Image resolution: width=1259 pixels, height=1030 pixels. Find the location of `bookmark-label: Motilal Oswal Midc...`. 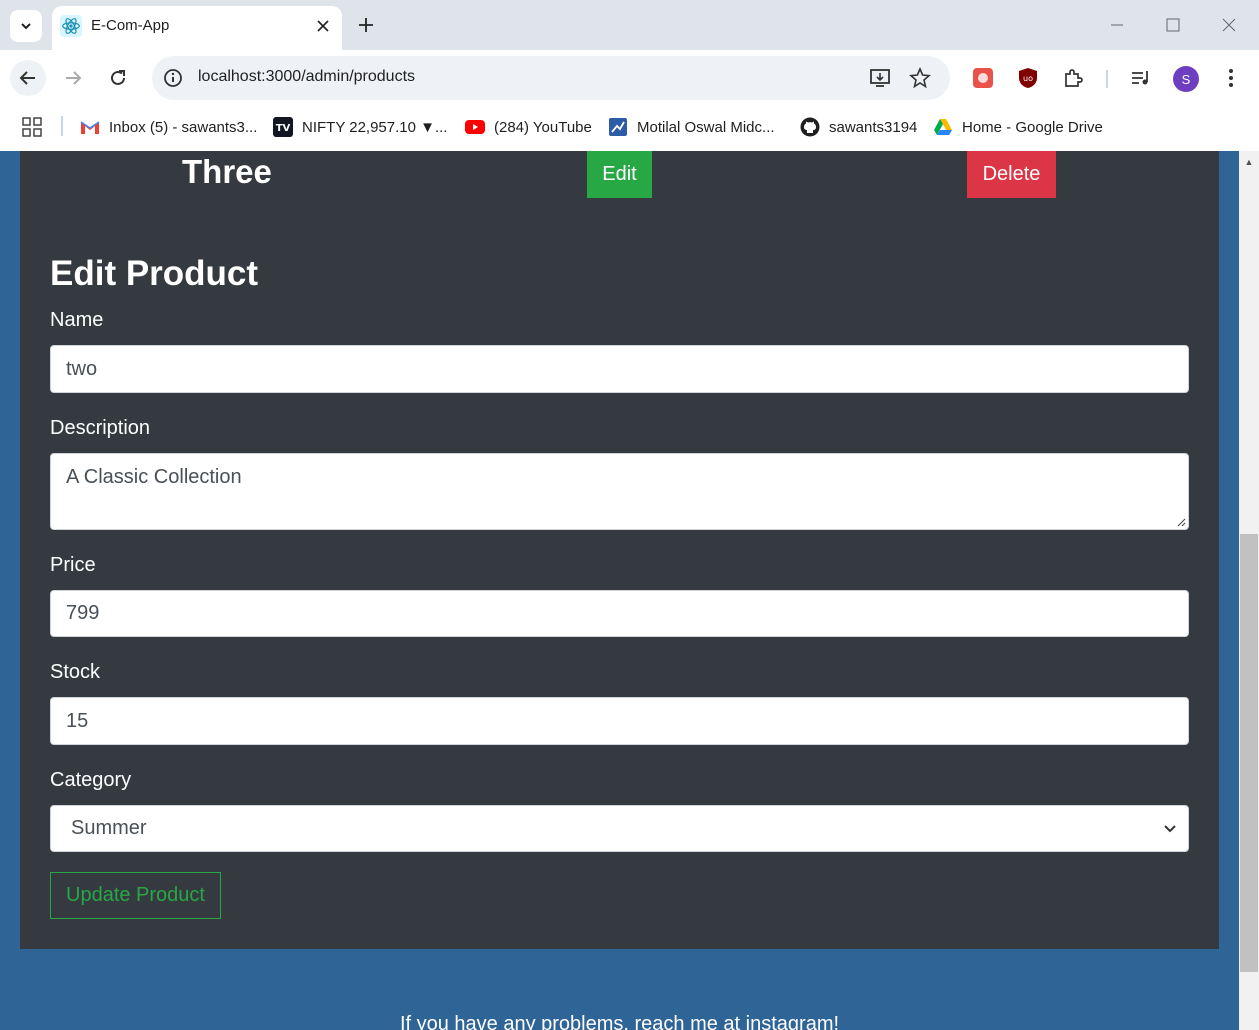

bookmark-label: Motilal Oswal Midc... is located at coordinates (706, 127).